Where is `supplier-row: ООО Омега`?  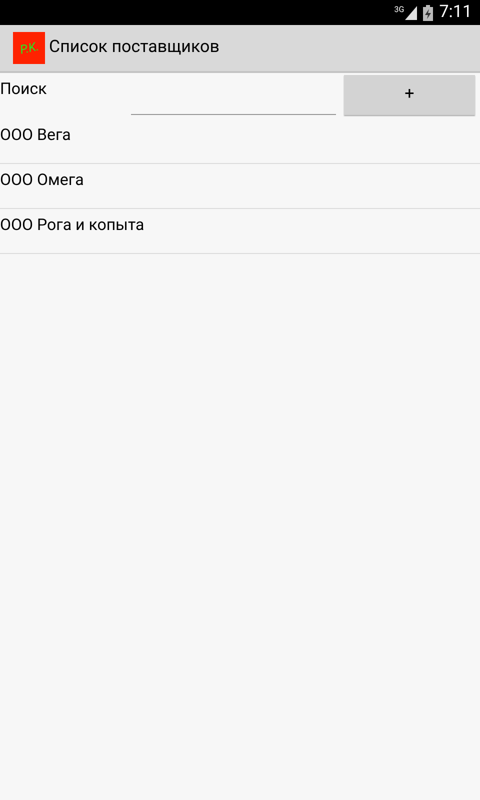 supplier-row: ООО Омега is located at coordinates (240, 186).